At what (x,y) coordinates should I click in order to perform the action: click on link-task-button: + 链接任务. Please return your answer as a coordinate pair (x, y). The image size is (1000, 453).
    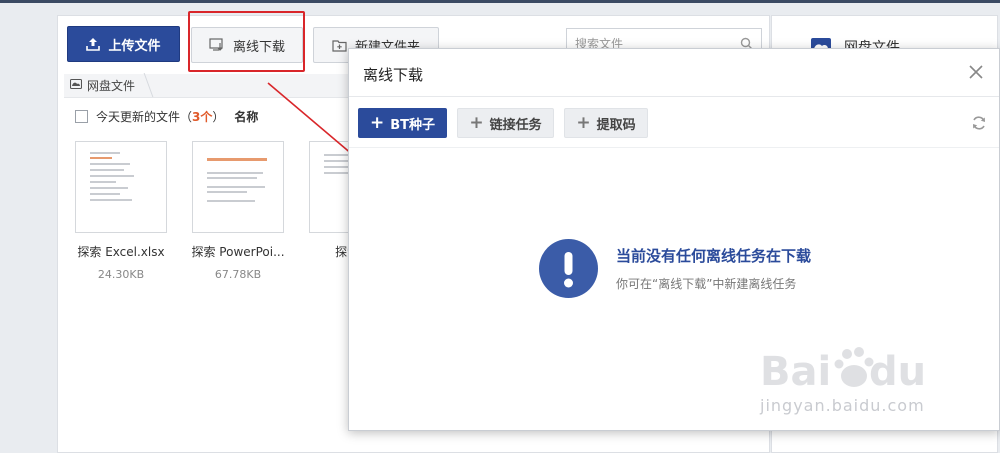
    Looking at the image, I should click on (505, 123).